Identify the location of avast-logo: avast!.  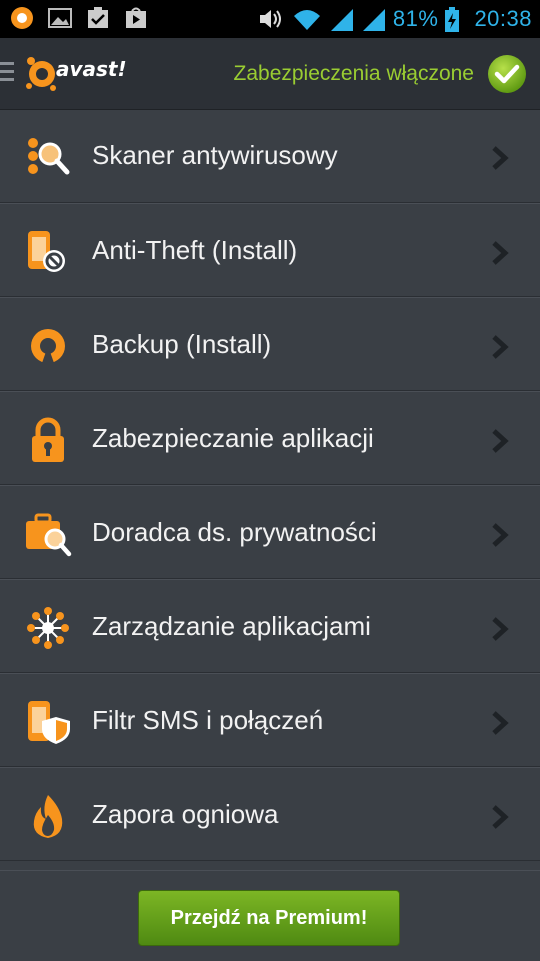
(76, 74).